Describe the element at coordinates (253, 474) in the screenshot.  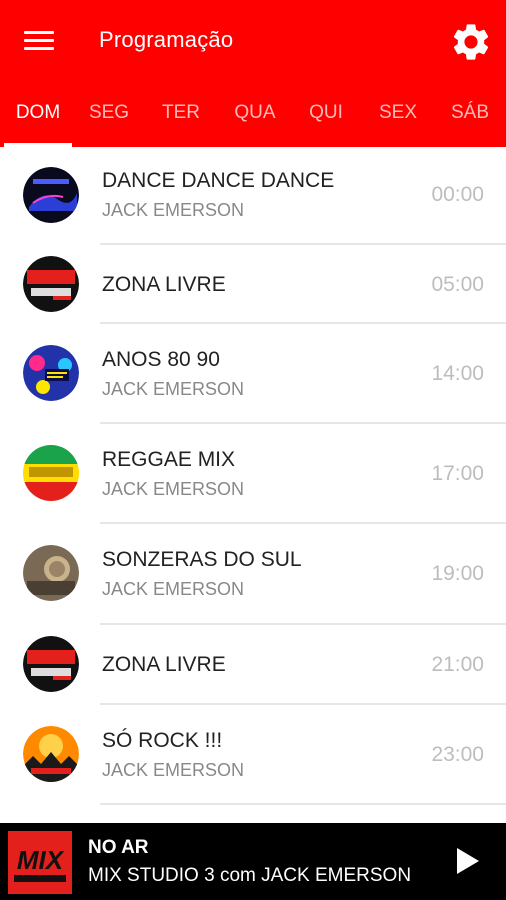
I see `list-item: REGGAE MIX JACK EMERSON 17:00` at that location.